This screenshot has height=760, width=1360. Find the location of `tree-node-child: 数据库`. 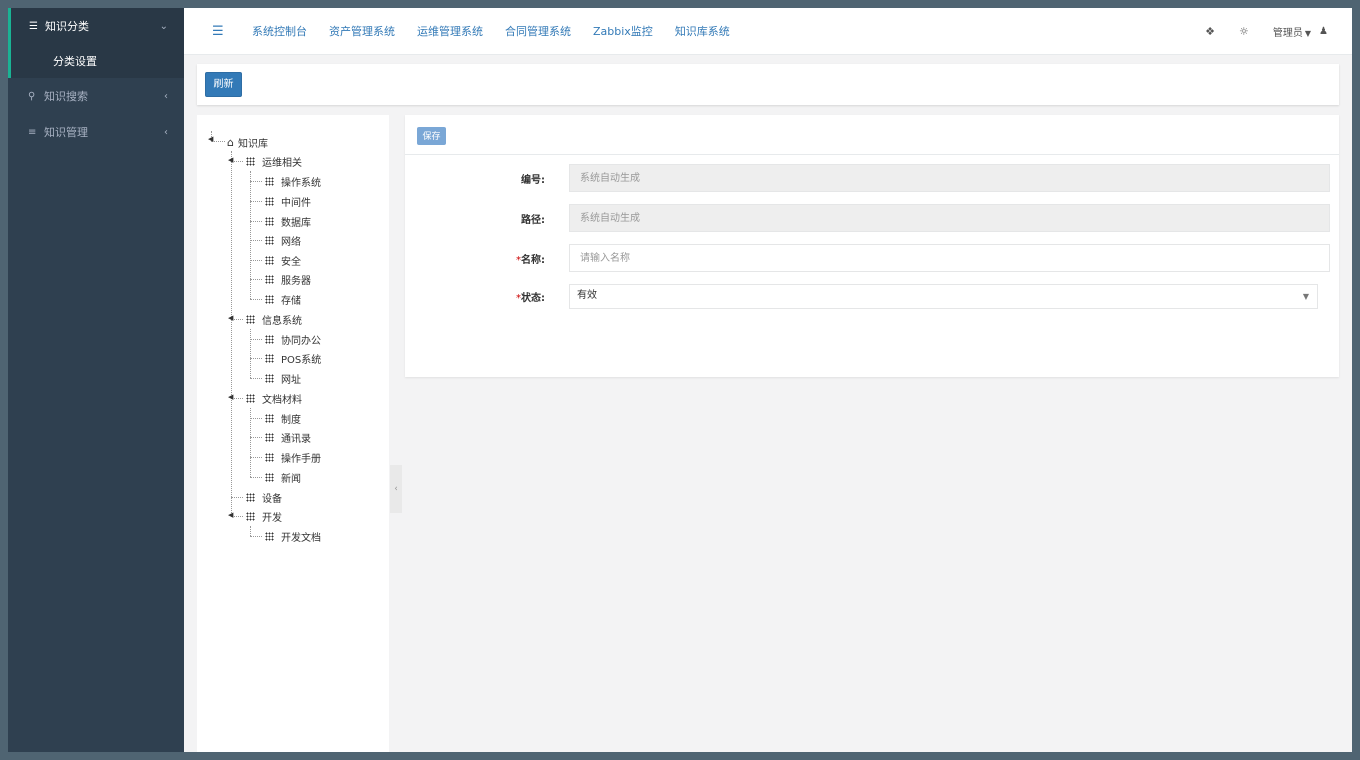

tree-node-child: 数据库 is located at coordinates (288, 221).